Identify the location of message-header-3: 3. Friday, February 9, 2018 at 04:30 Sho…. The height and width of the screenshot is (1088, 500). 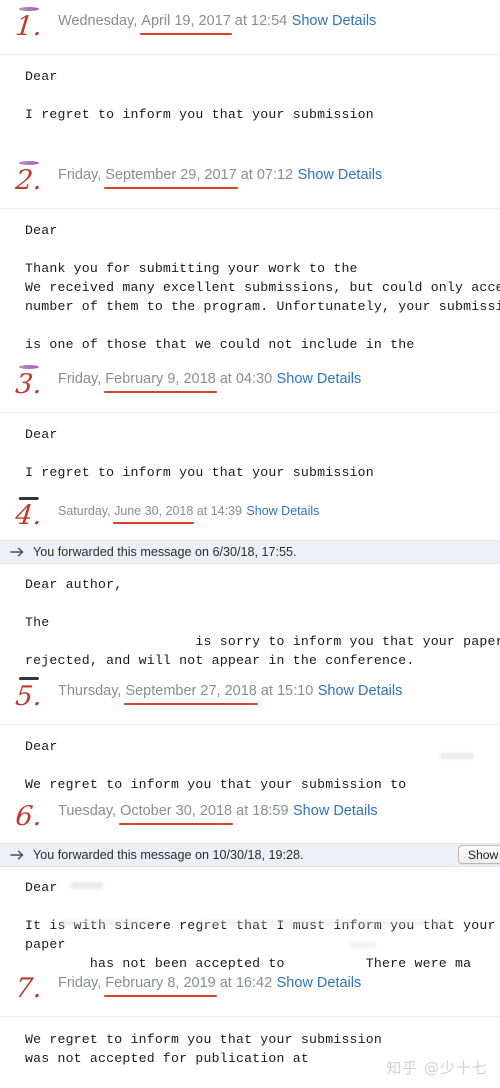
(250, 385).